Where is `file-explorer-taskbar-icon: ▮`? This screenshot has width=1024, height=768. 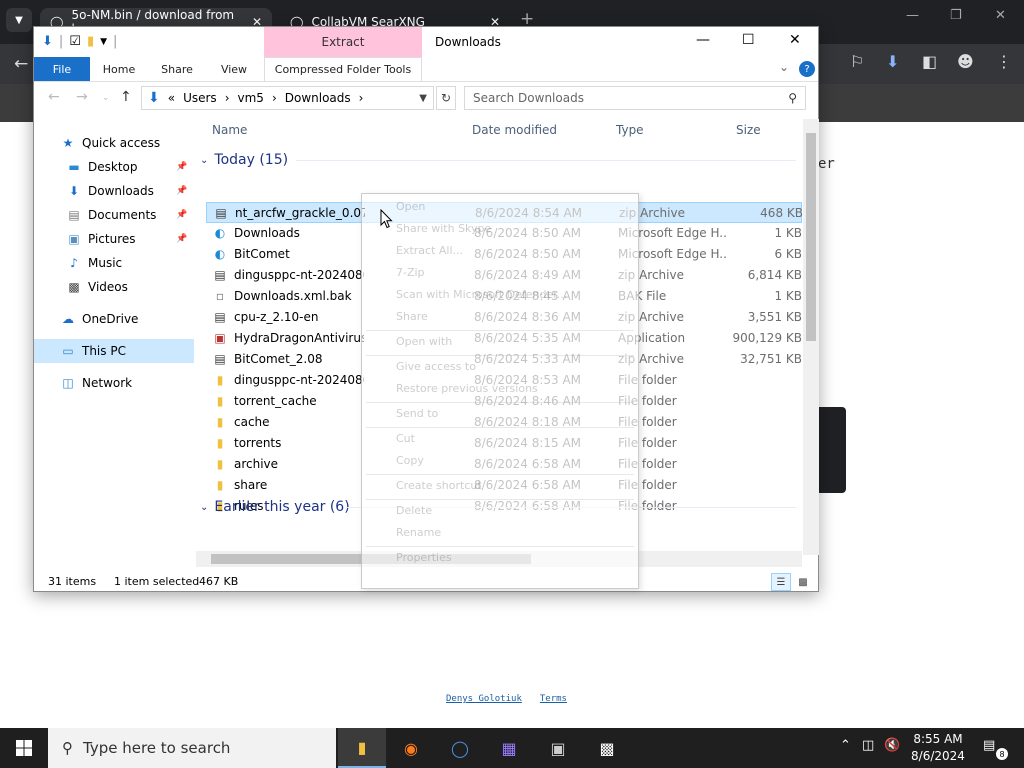 file-explorer-taskbar-icon: ▮ is located at coordinates (362, 748).